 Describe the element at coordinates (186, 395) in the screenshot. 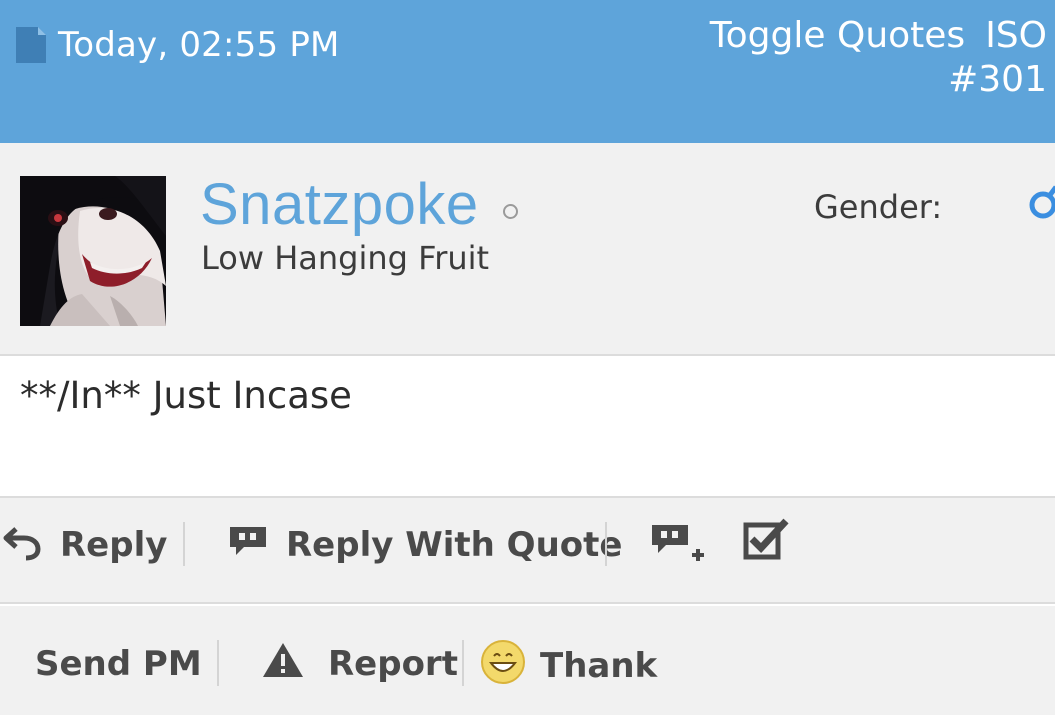

I see `post-content: **/In** Just Incase` at that location.